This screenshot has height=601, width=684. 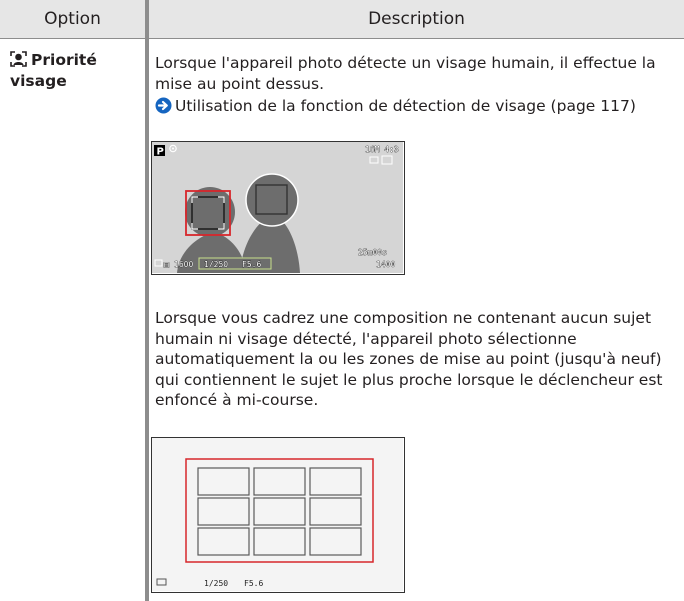 I want to click on description-column-header: Description, so click(x=416, y=19).